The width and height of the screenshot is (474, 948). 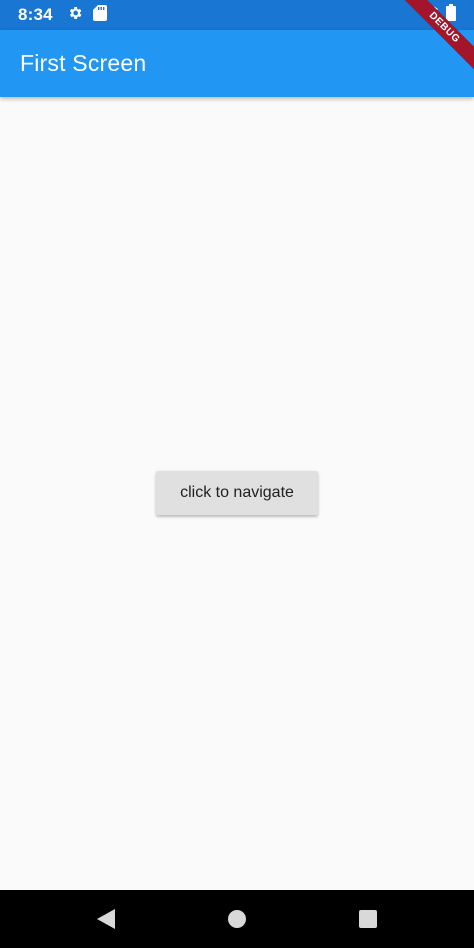 I want to click on status-bar: 8:34, so click(x=237, y=15).